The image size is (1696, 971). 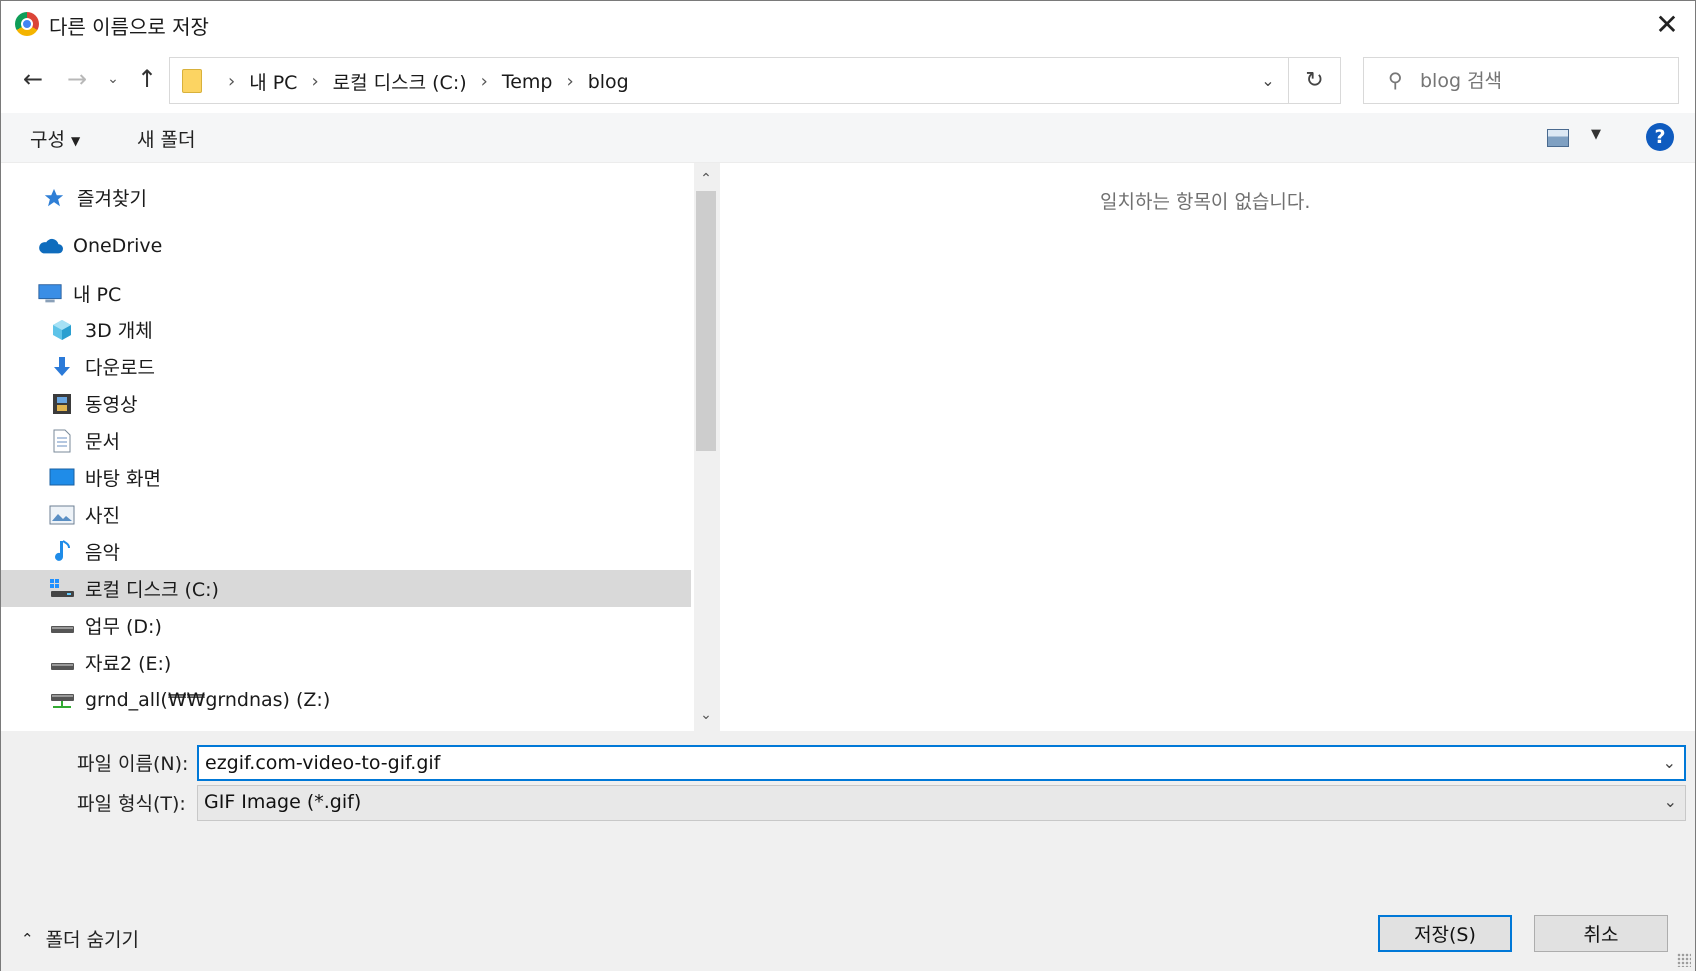 I want to click on sidebar-item-music: 음악, so click(x=346, y=551).